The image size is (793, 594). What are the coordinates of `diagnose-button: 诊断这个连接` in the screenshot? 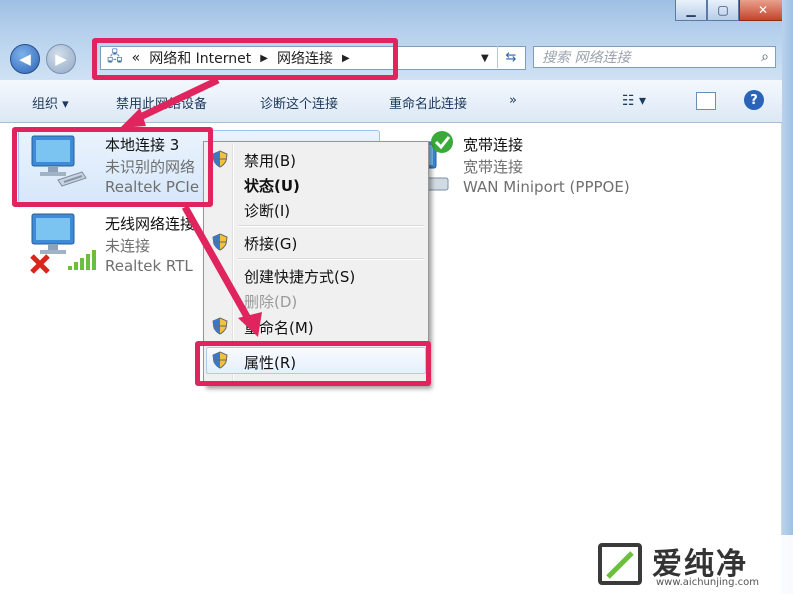 It's located at (299, 102).